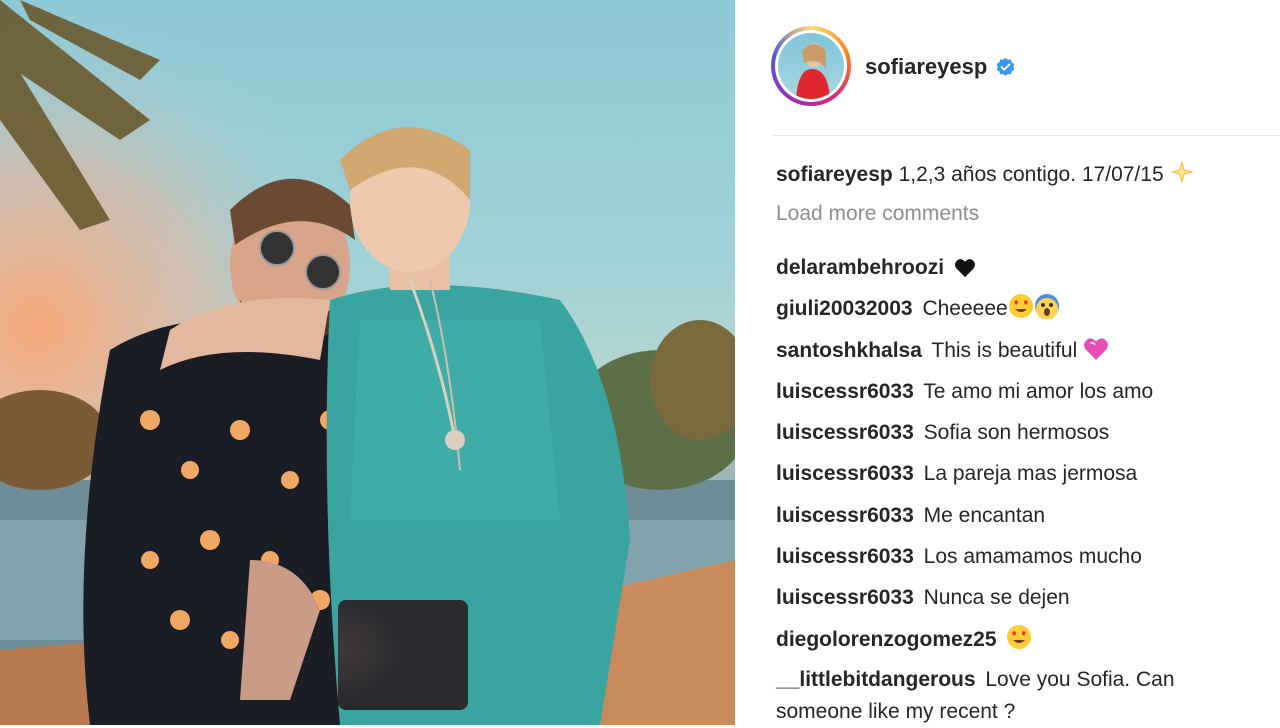 Image resolution: width=1280 pixels, height=728 pixels. I want to click on comment-row: luiscessr6033 Te amo mi amor los amo, so click(1021, 391).